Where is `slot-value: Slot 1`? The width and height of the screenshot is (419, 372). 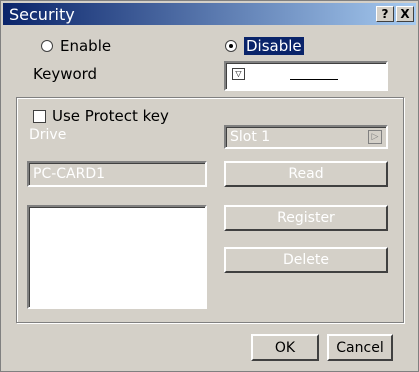 slot-value: Slot 1 is located at coordinates (250, 137).